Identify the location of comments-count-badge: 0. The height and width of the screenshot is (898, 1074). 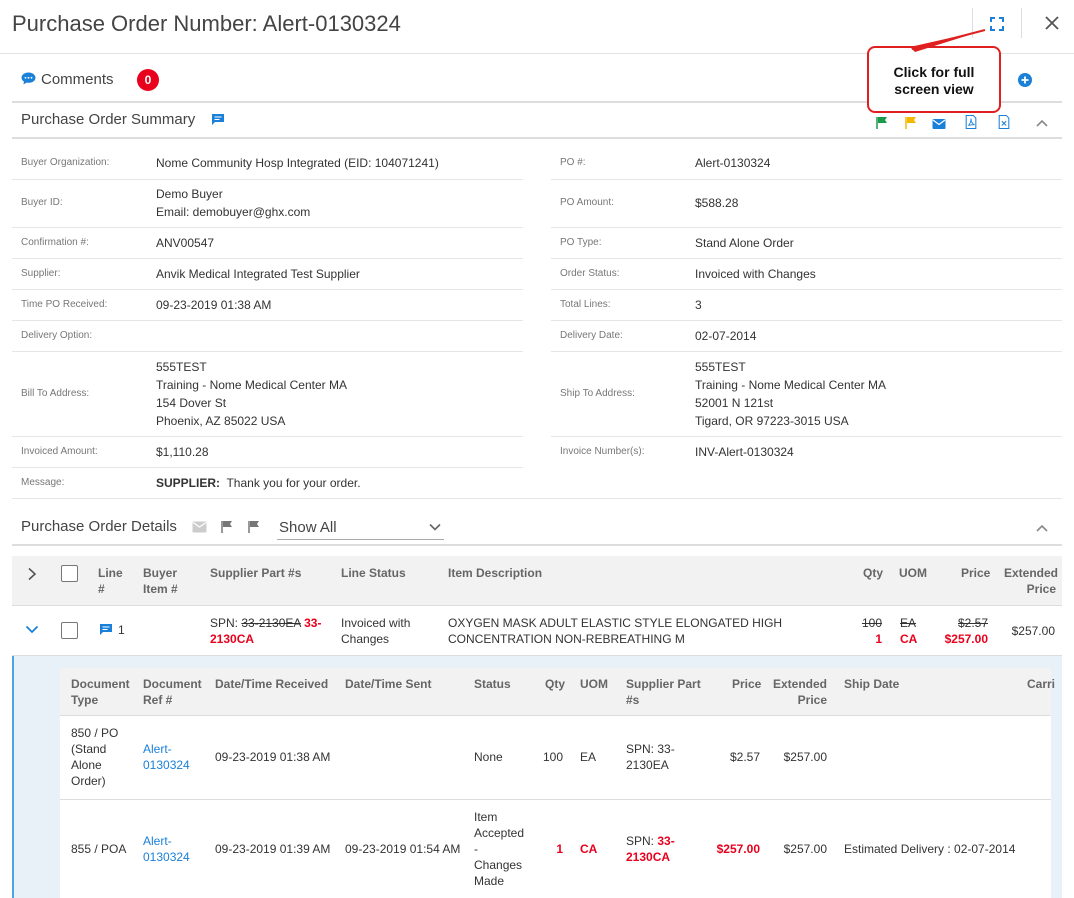
(148, 80).